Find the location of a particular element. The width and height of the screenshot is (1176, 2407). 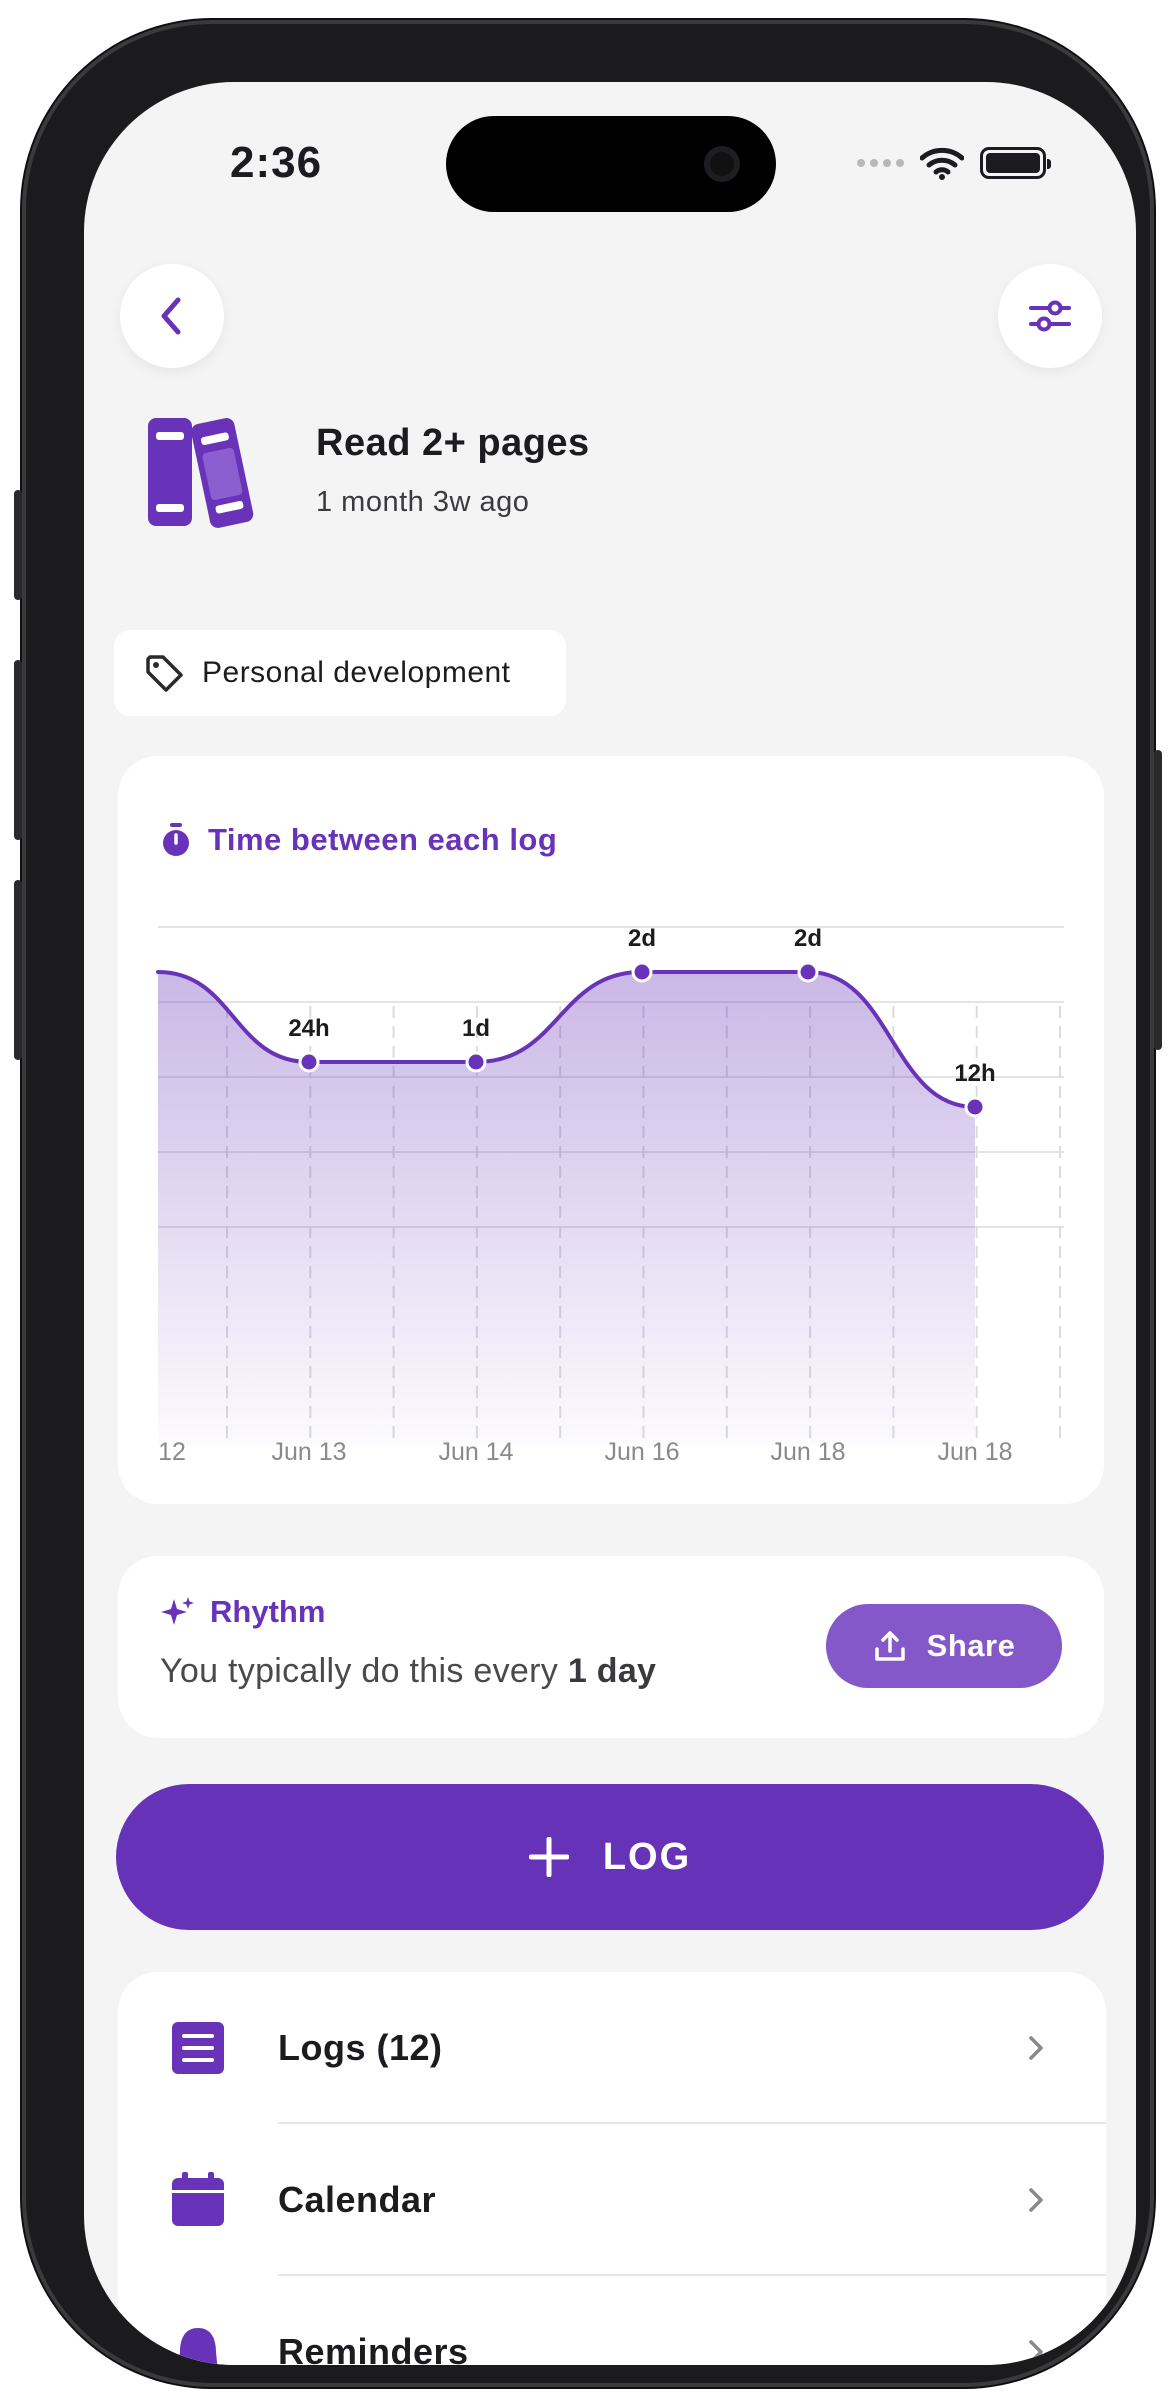

x-tick-label: Jun 16 is located at coordinates (641, 1452).